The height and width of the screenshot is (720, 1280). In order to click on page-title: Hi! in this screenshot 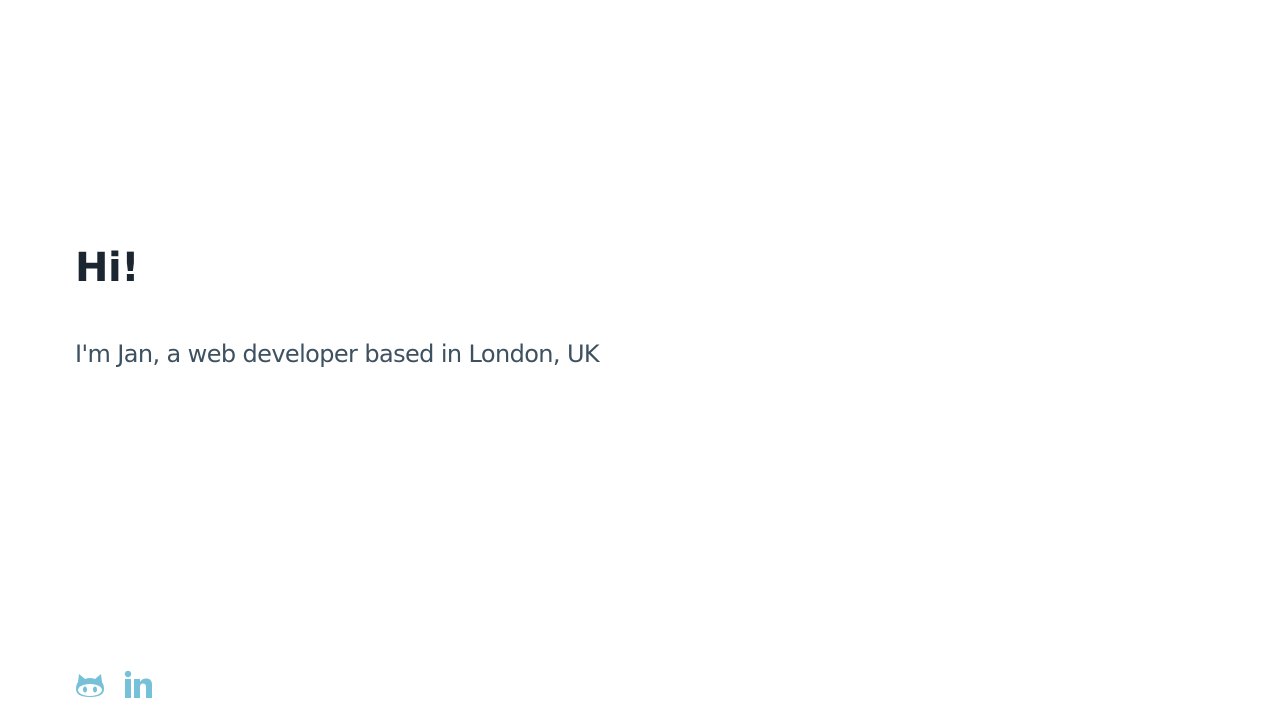, I will do `click(107, 268)`.